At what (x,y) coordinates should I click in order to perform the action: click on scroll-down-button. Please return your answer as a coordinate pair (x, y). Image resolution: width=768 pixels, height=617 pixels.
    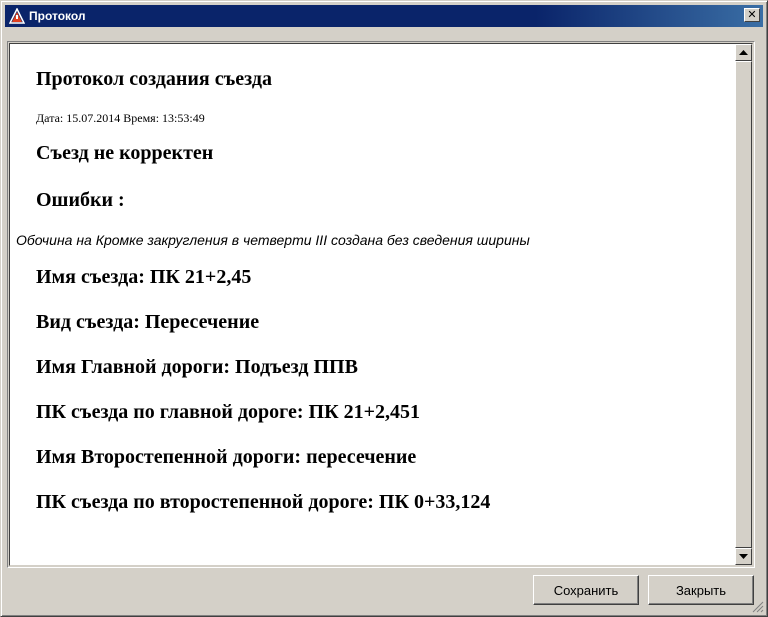
    Looking at the image, I should click on (743, 556).